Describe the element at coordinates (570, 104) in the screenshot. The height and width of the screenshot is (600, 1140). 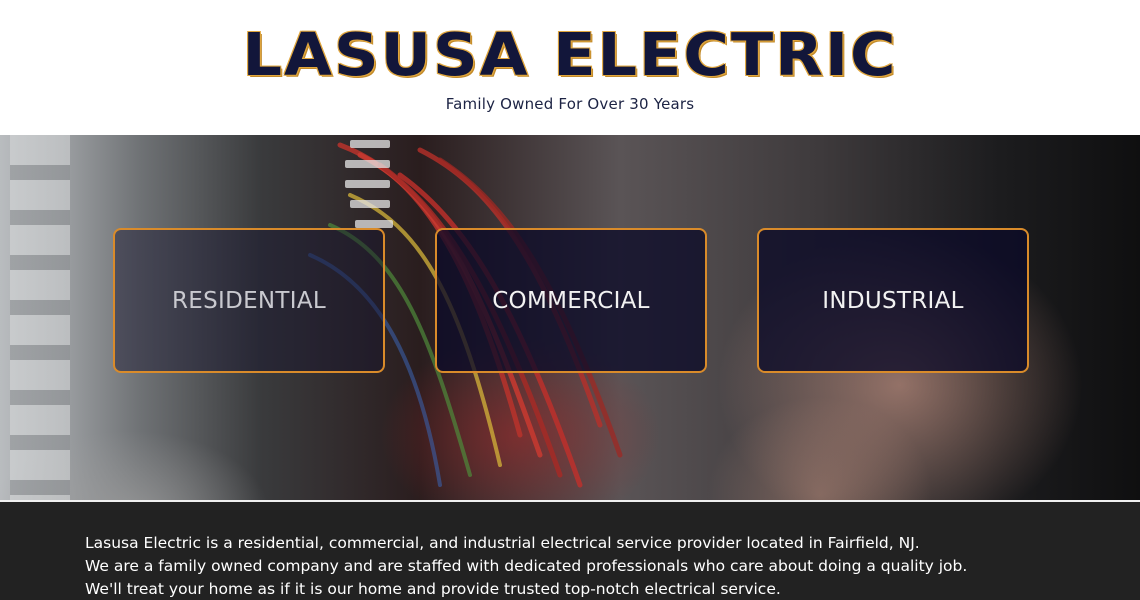
I see `site-tagline: Family Owned For Over 30 Years` at that location.